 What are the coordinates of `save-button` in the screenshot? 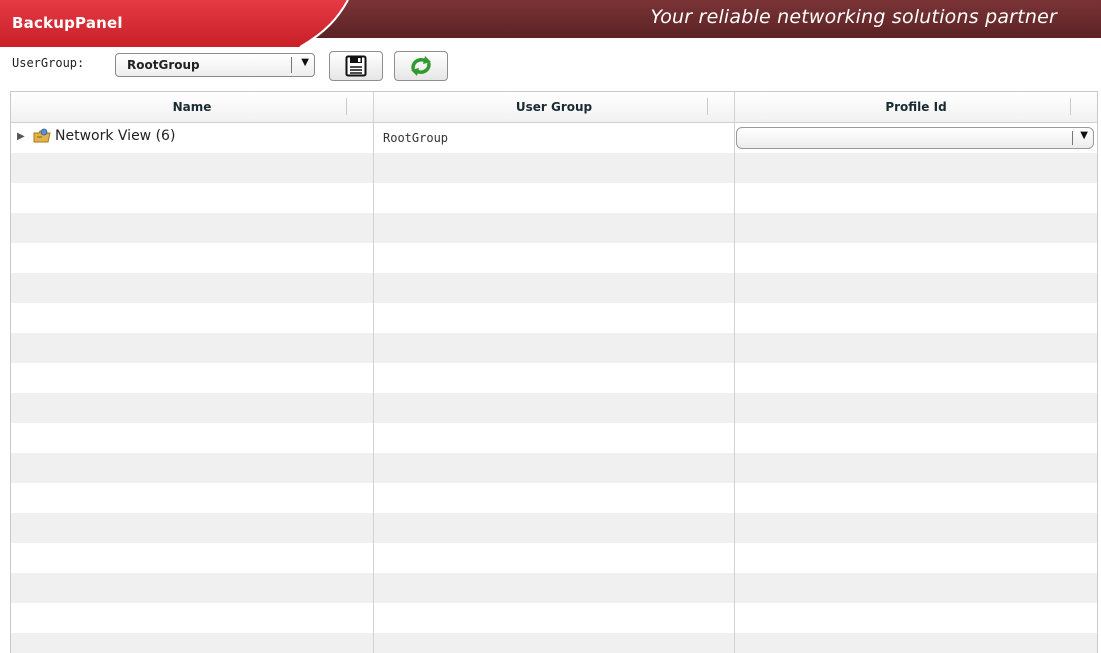 It's located at (356, 66).